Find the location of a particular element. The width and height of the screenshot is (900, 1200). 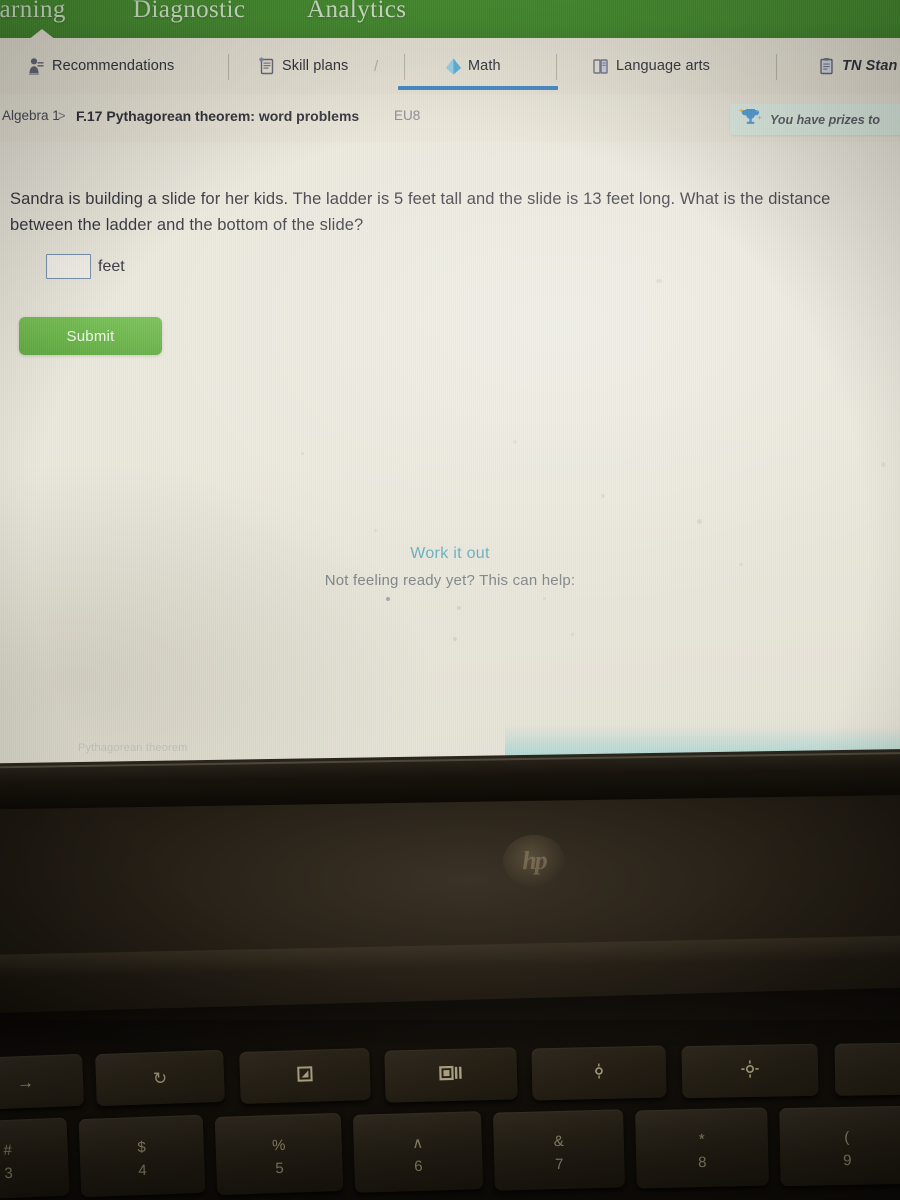

key-5: % 5 is located at coordinates (279, 1154).